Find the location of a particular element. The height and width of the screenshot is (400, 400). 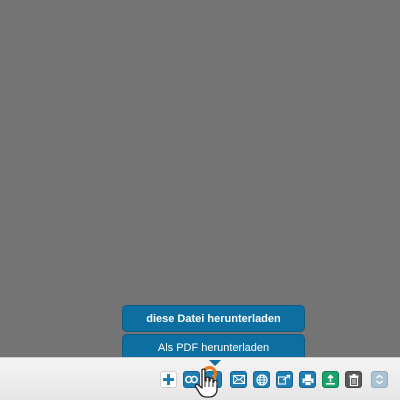

email-button is located at coordinates (238, 379).